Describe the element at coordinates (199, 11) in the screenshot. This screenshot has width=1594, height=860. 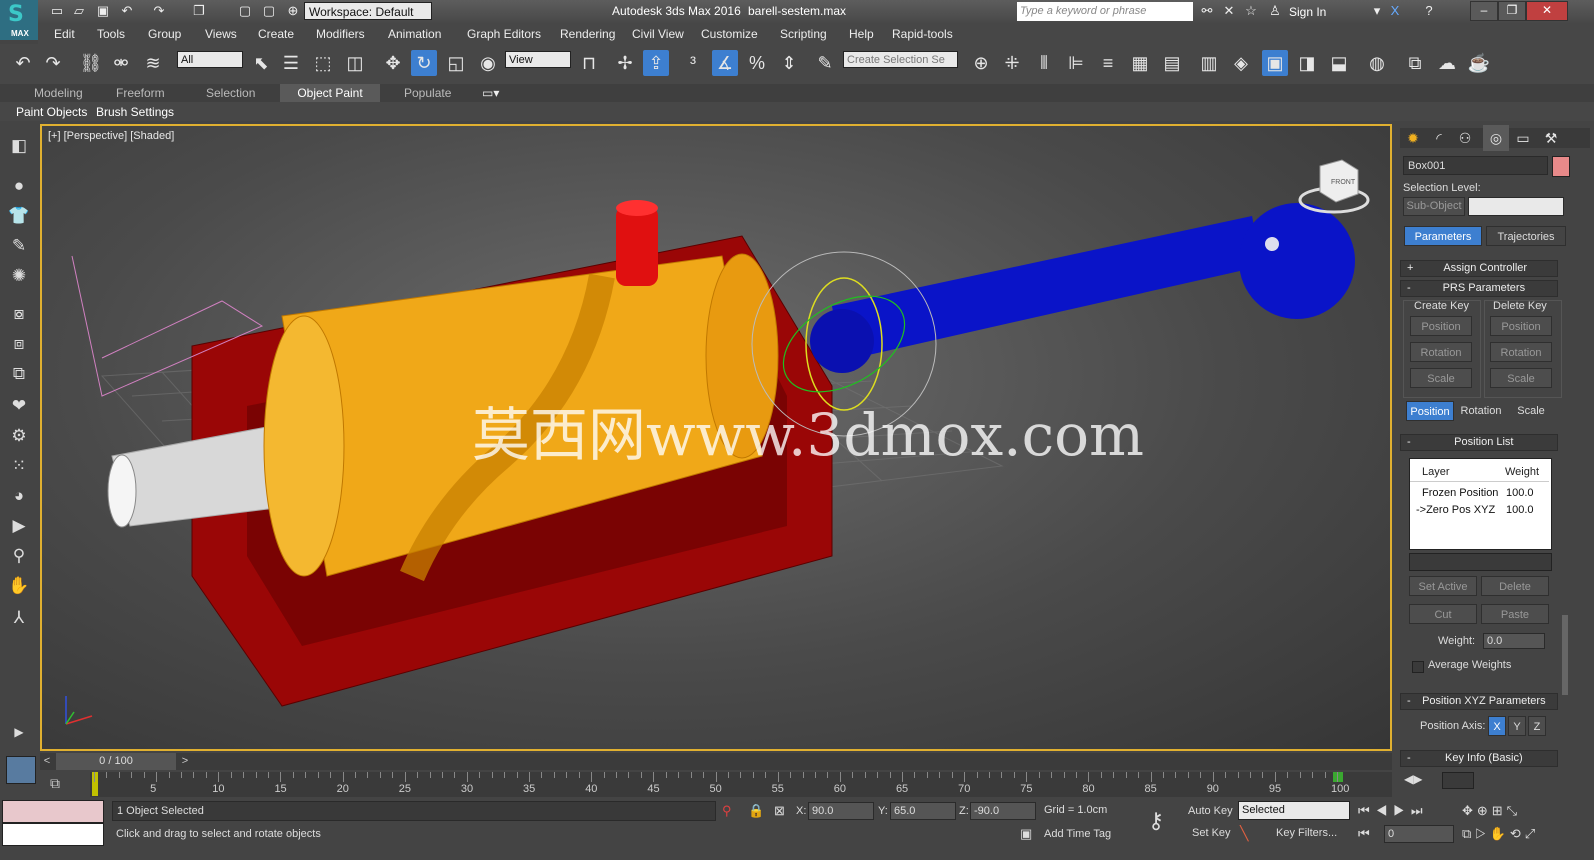
I see `project-folder-icon: ❐` at that location.